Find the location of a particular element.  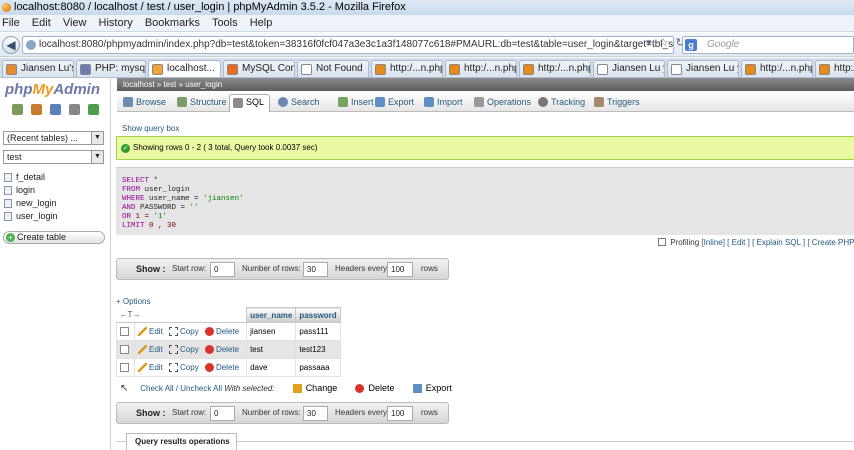

copy-icon is located at coordinates (174, 367).